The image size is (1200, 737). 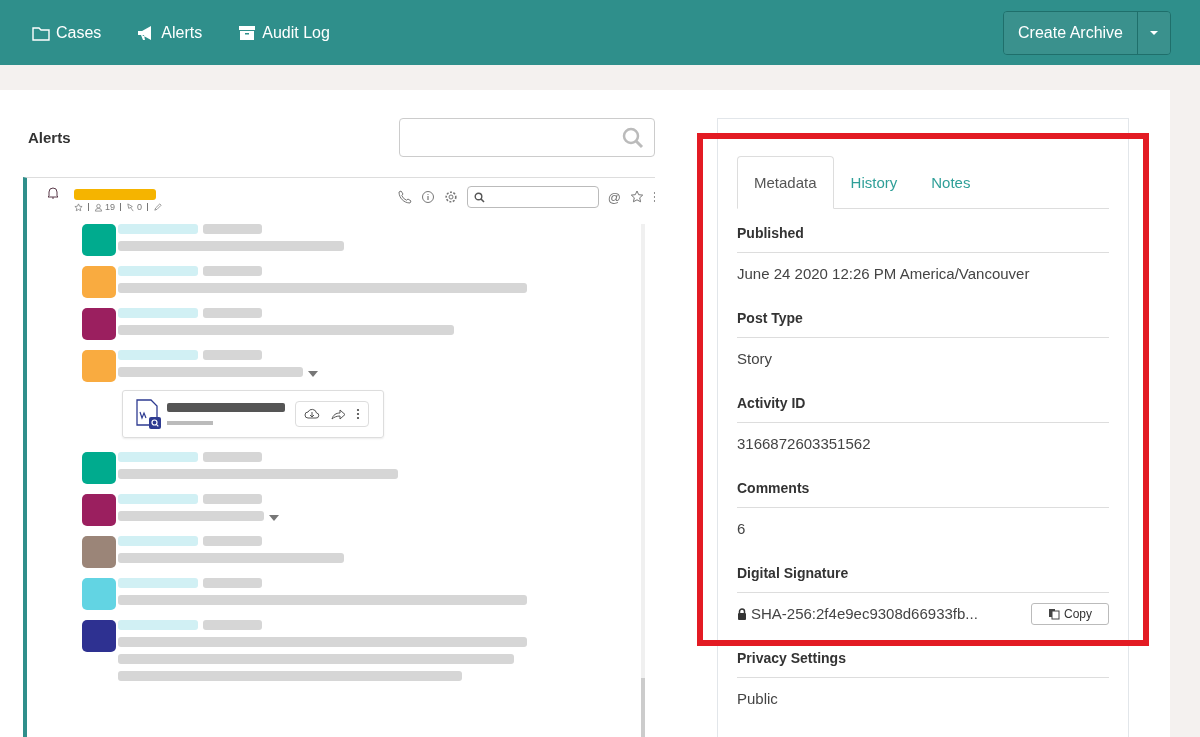 What do you see at coordinates (742, 613) in the screenshot?
I see `lock-icon` at bounding box center [742, 613].